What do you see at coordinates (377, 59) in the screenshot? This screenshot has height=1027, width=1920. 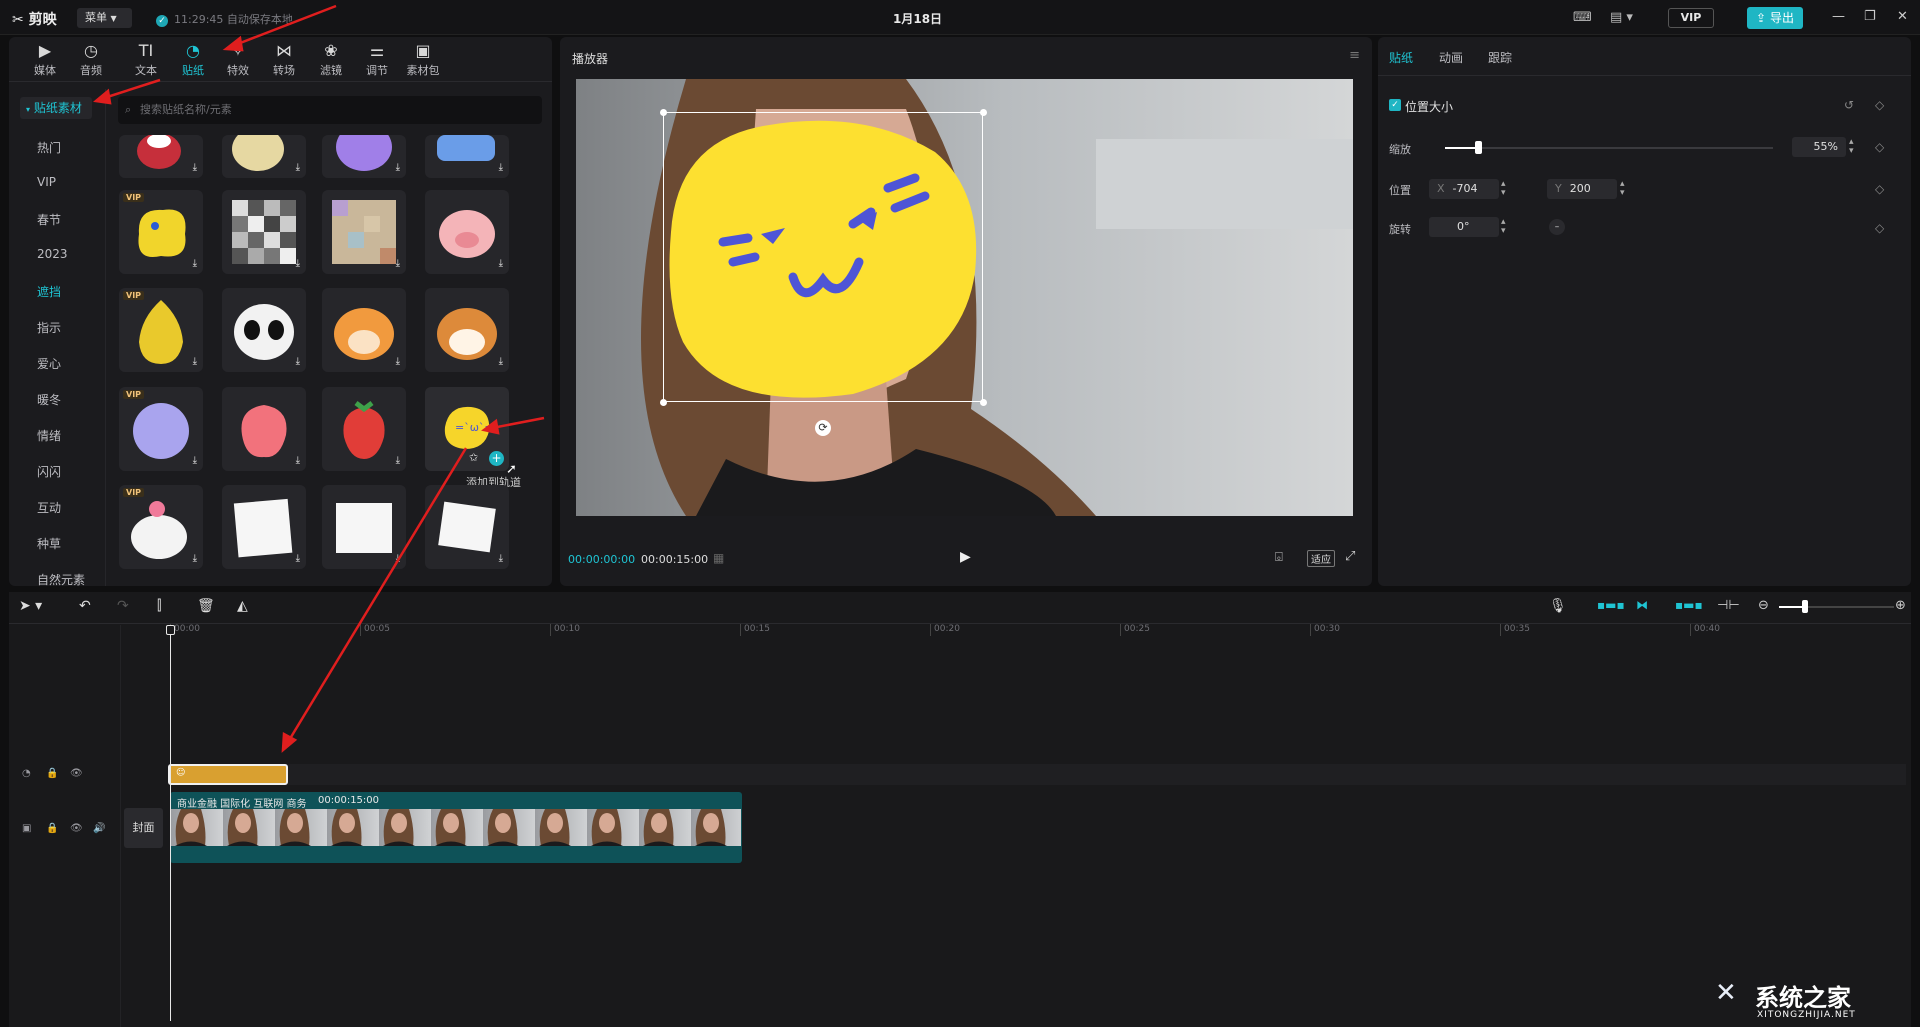 I see `tool-adjust: ⚌ 调节` at bounding box center [377, 59].